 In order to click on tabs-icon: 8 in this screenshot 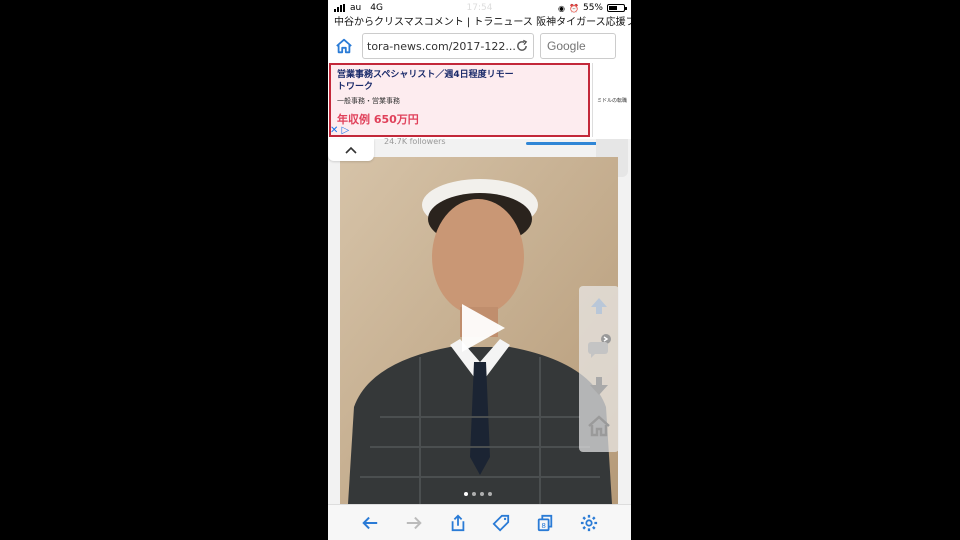, I will do `click(545, 522)`.